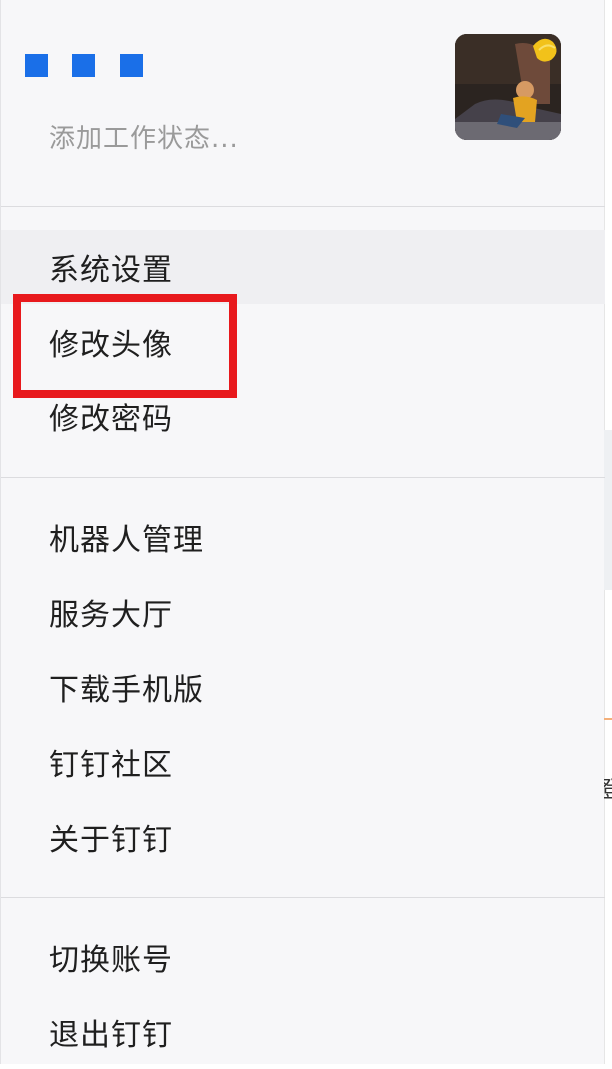  What do you see at coordinates (303, 537) in the screenshot?
I see `menu-item-robot-management: 机器人管理` at bounding box center [303, 537].